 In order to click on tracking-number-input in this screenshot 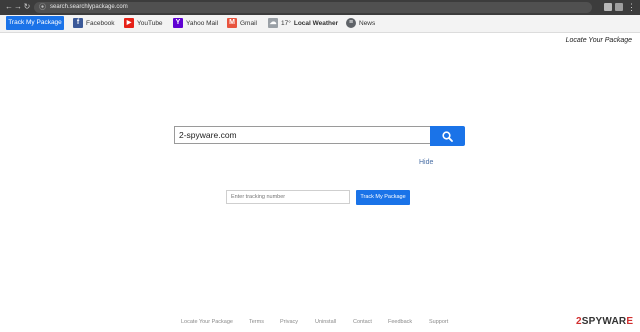, I will do `click(288, 197)`.